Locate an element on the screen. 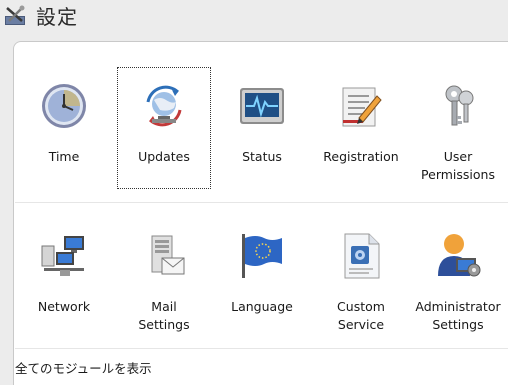 This screenshot has height=385, width=508. custom-document-icon is located at coordinates (362, 256).